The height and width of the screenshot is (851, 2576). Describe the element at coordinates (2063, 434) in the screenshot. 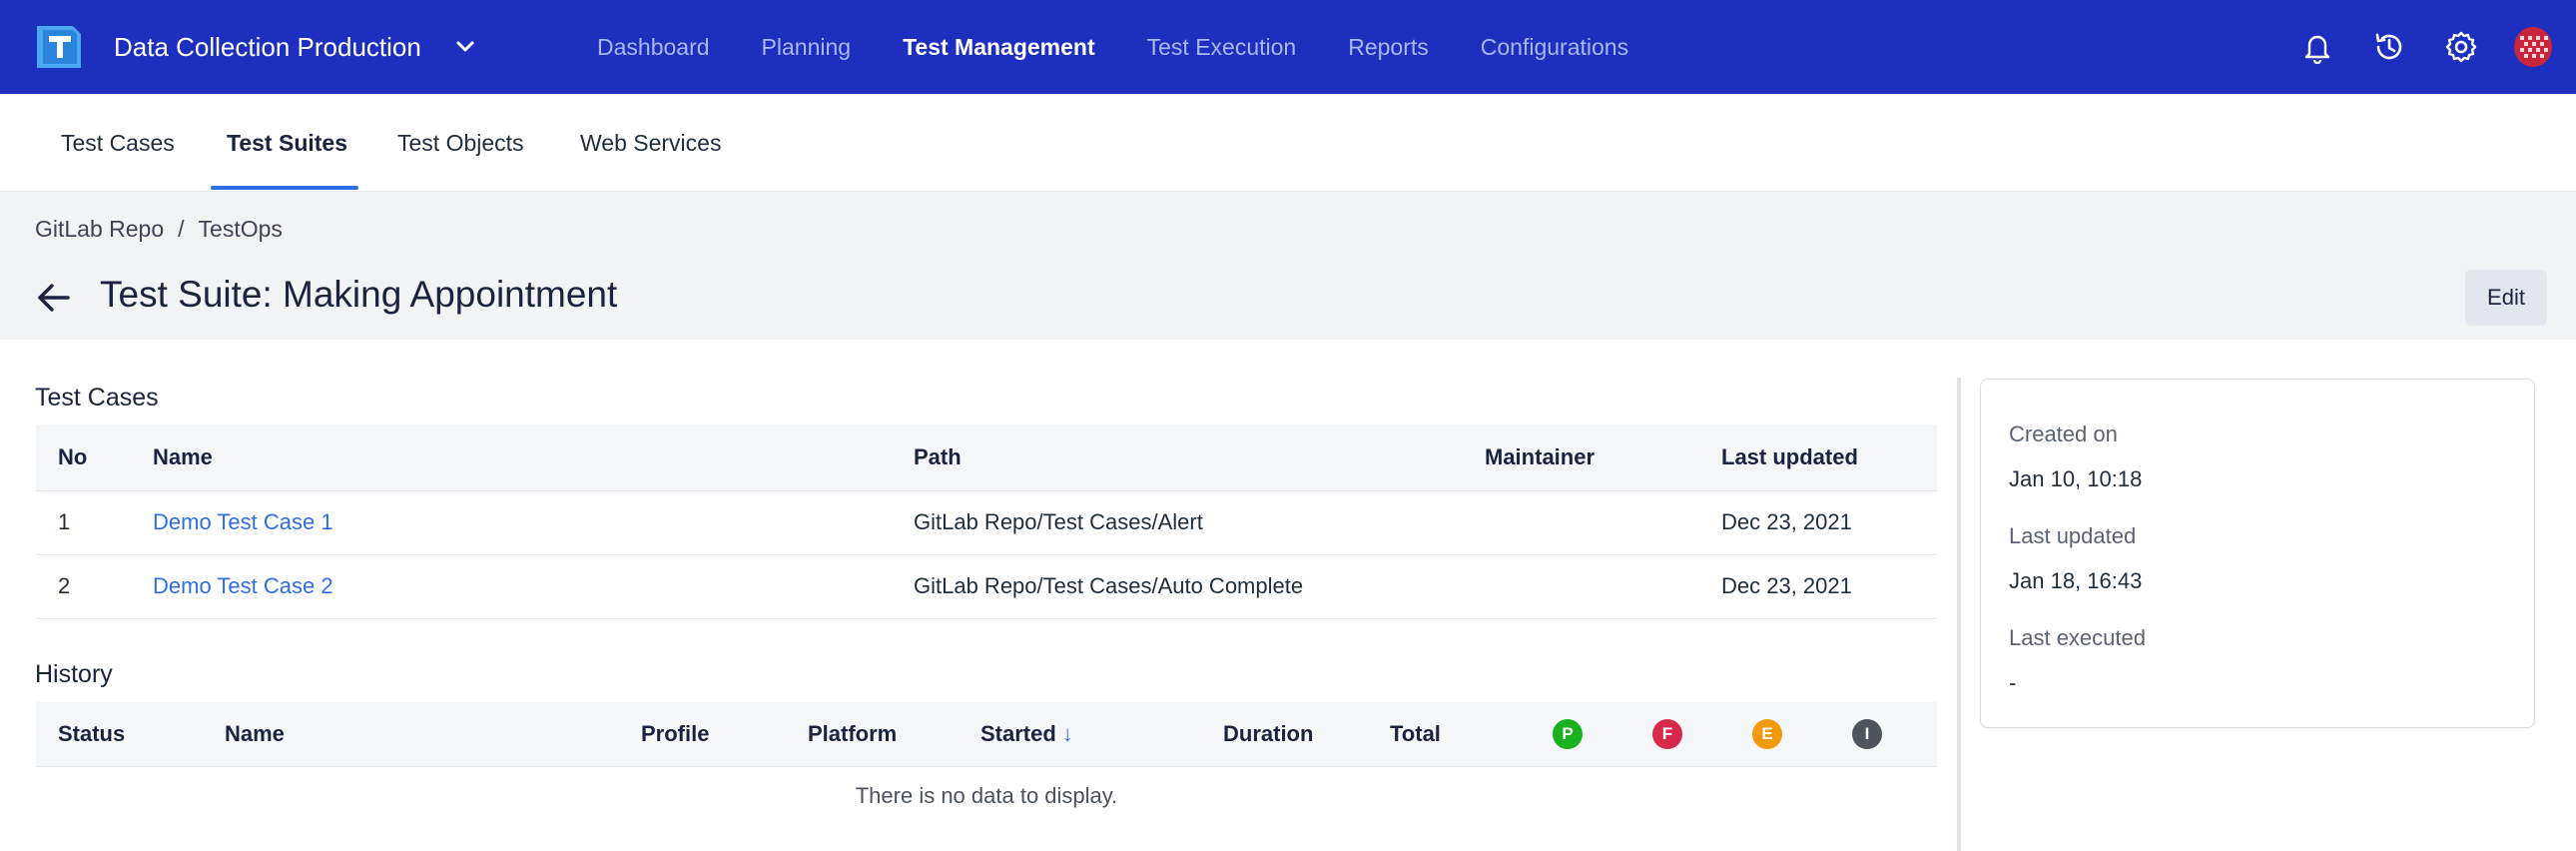

I see `created-on-label: Created on` at that location.